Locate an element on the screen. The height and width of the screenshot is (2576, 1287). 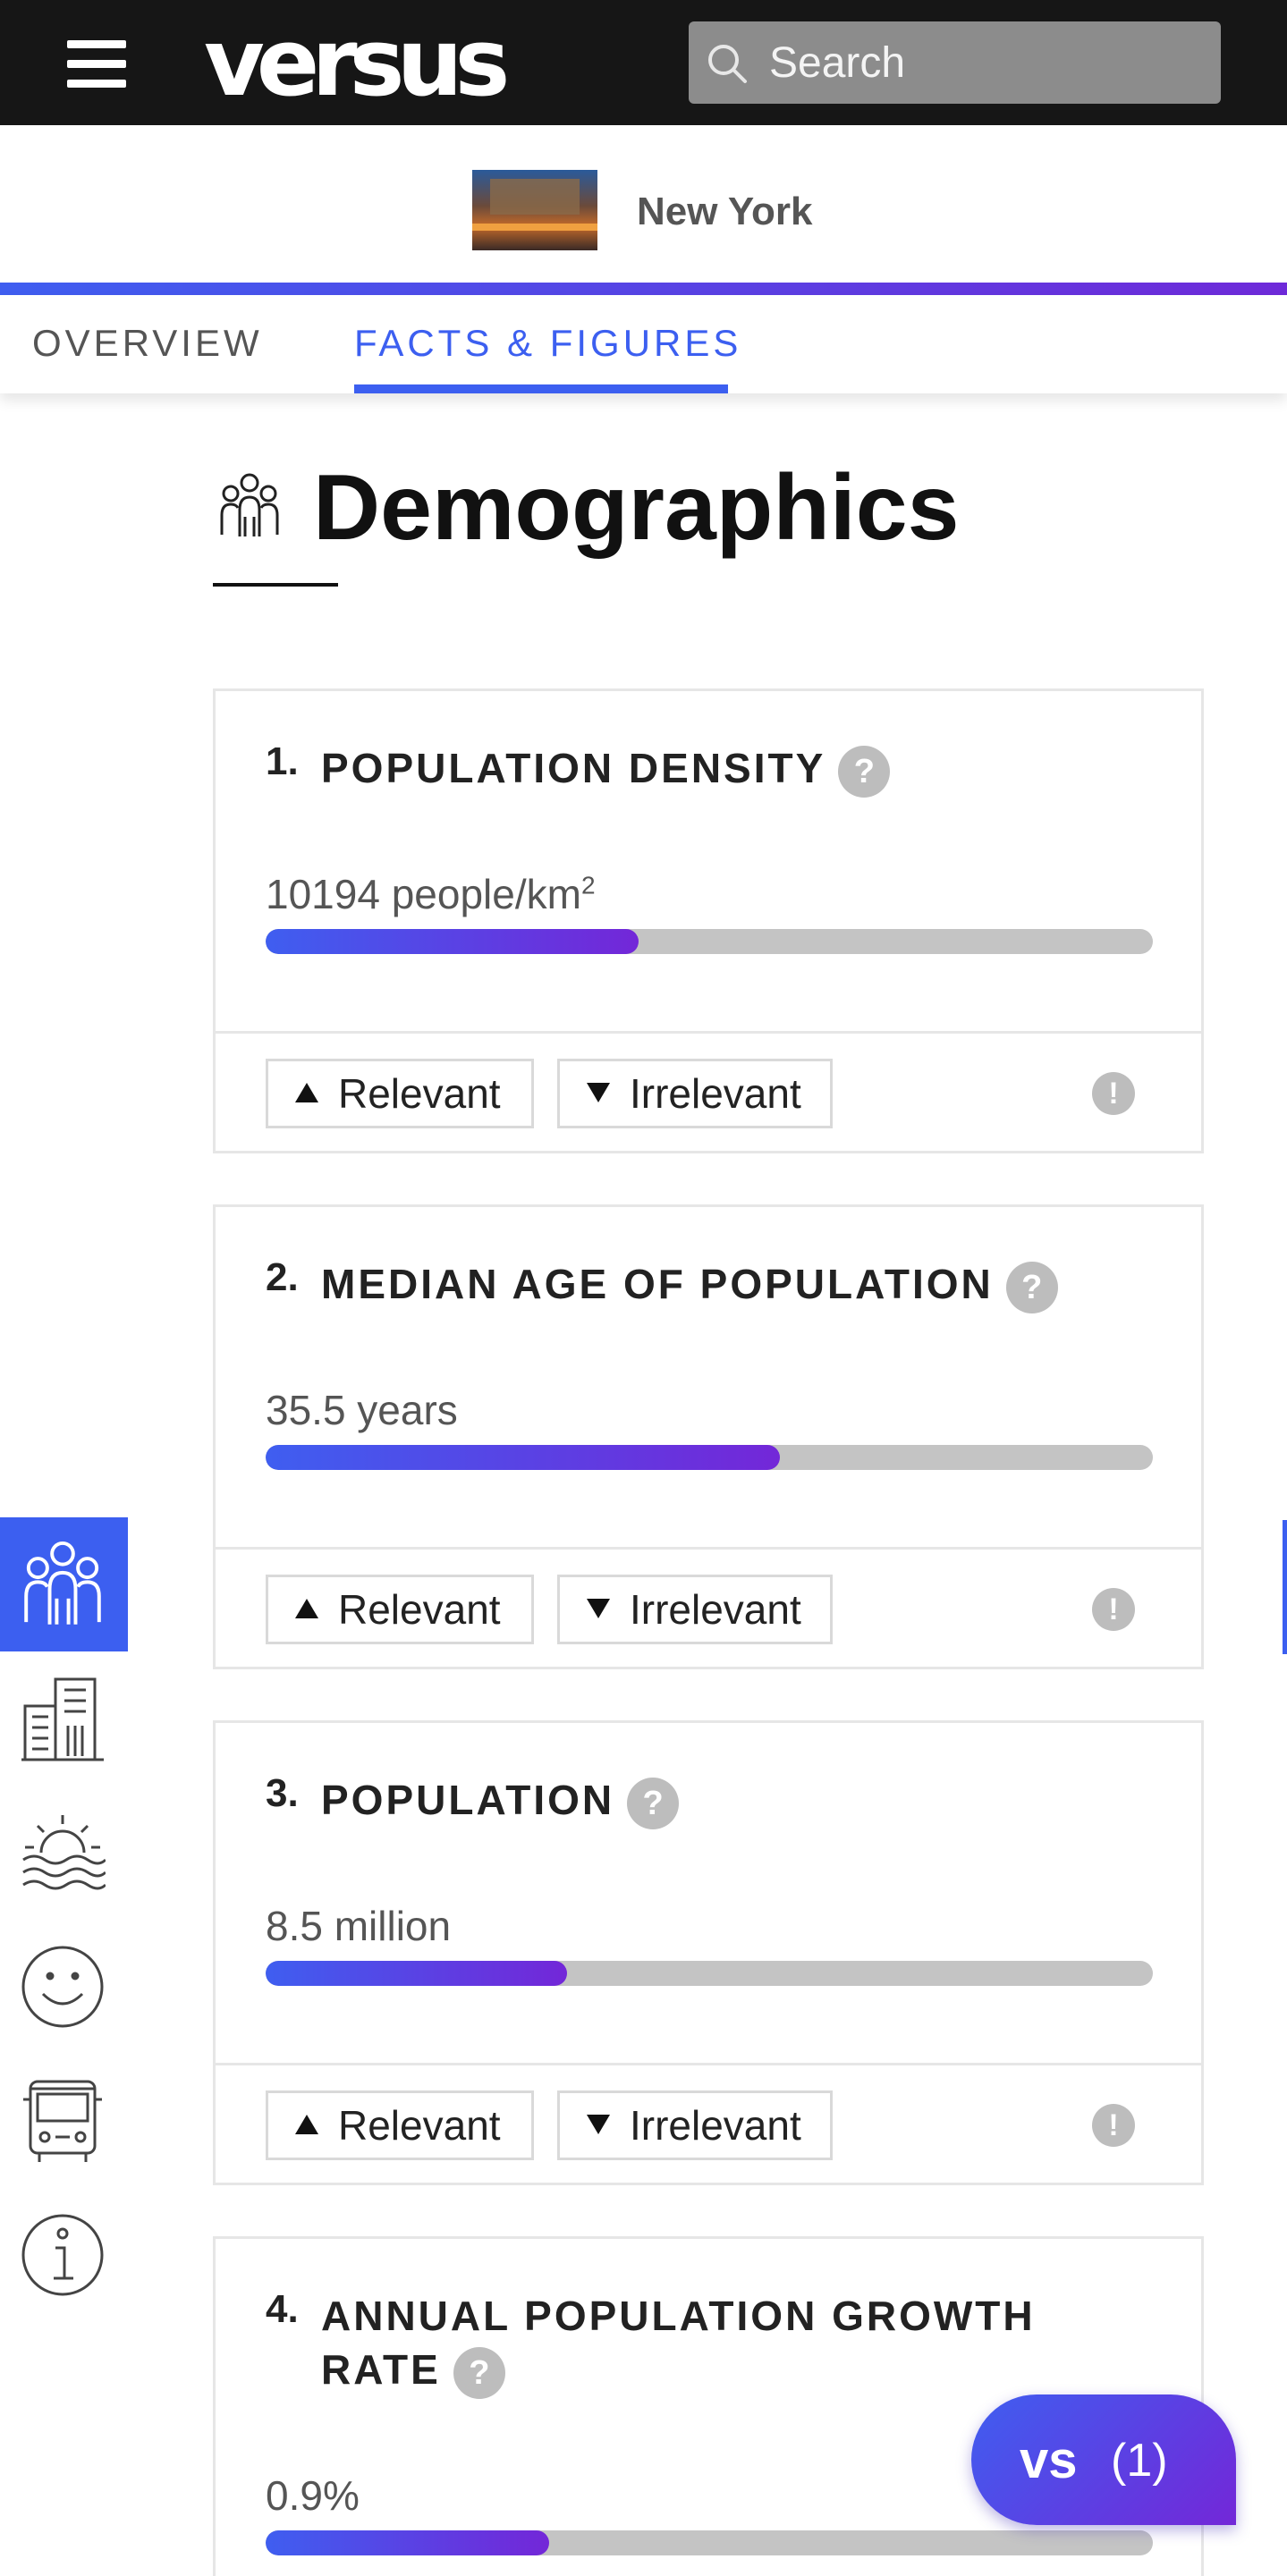
card-value: 8.5 million is located at coordinates (359, 1926).